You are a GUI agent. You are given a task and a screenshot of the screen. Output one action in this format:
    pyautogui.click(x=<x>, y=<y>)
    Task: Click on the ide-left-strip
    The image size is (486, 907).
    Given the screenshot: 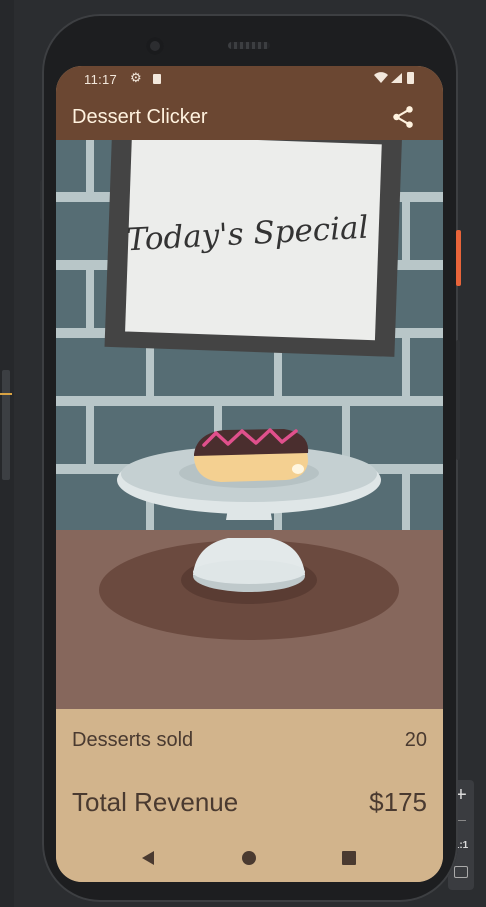 What is the action you would take?
    pyautogui.click(x=7, y=453)
    